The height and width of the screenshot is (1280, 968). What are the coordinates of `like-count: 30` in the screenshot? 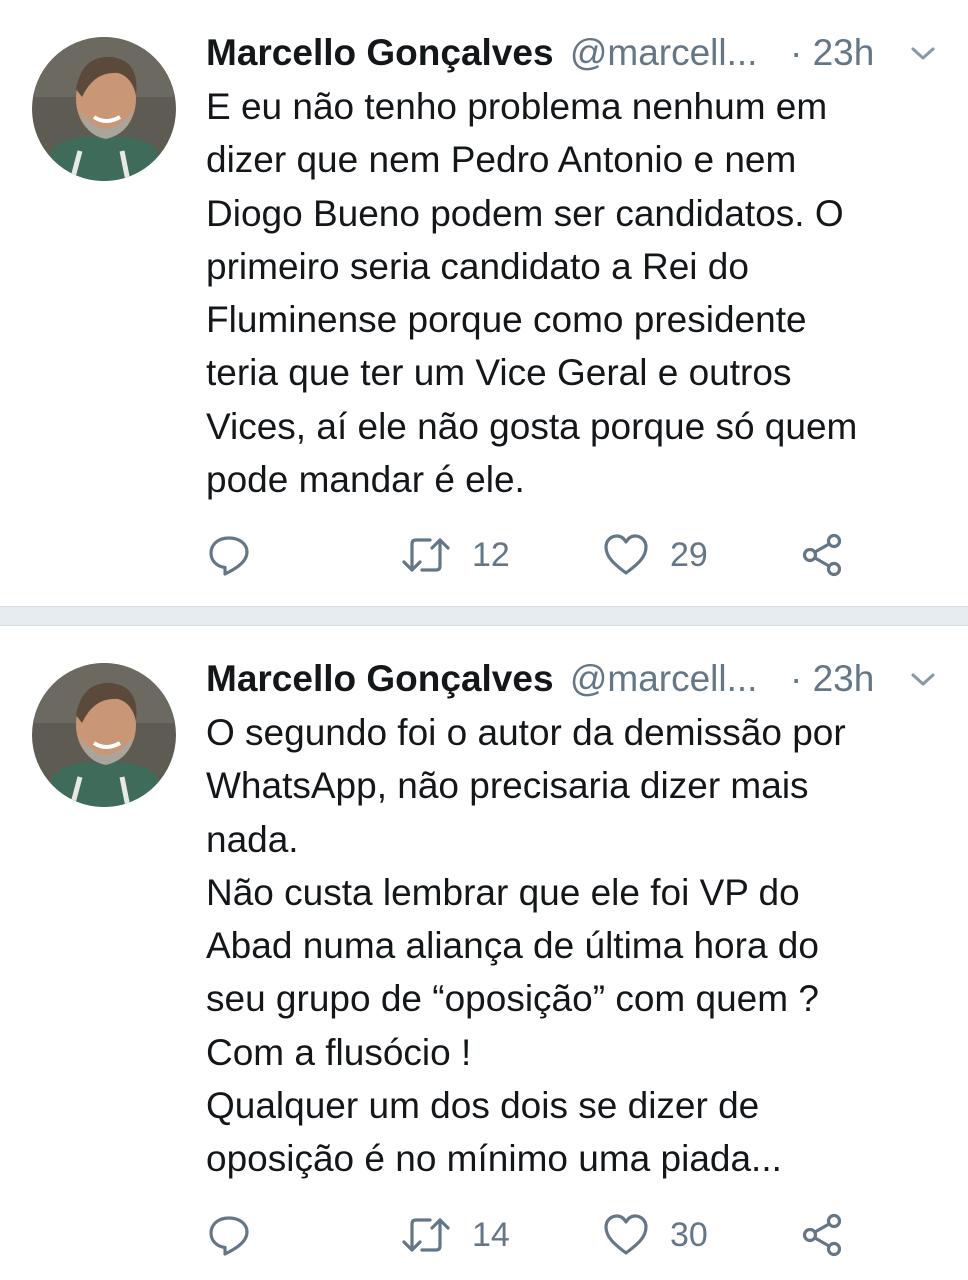 It's located at (689, 1235).